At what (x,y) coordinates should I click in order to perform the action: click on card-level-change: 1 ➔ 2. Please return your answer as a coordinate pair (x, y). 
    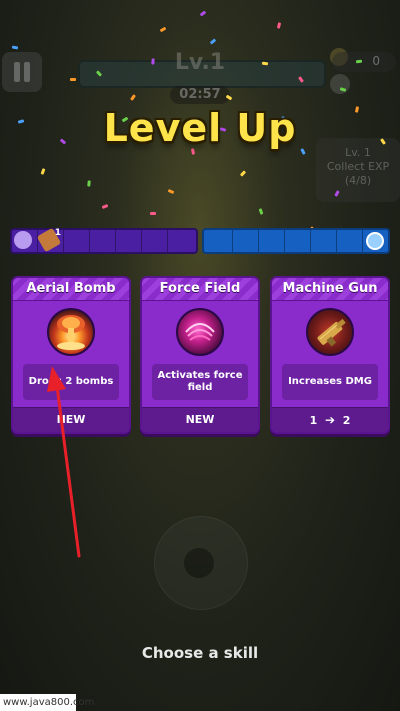
    Looking at the image, I should click on (330, 419).